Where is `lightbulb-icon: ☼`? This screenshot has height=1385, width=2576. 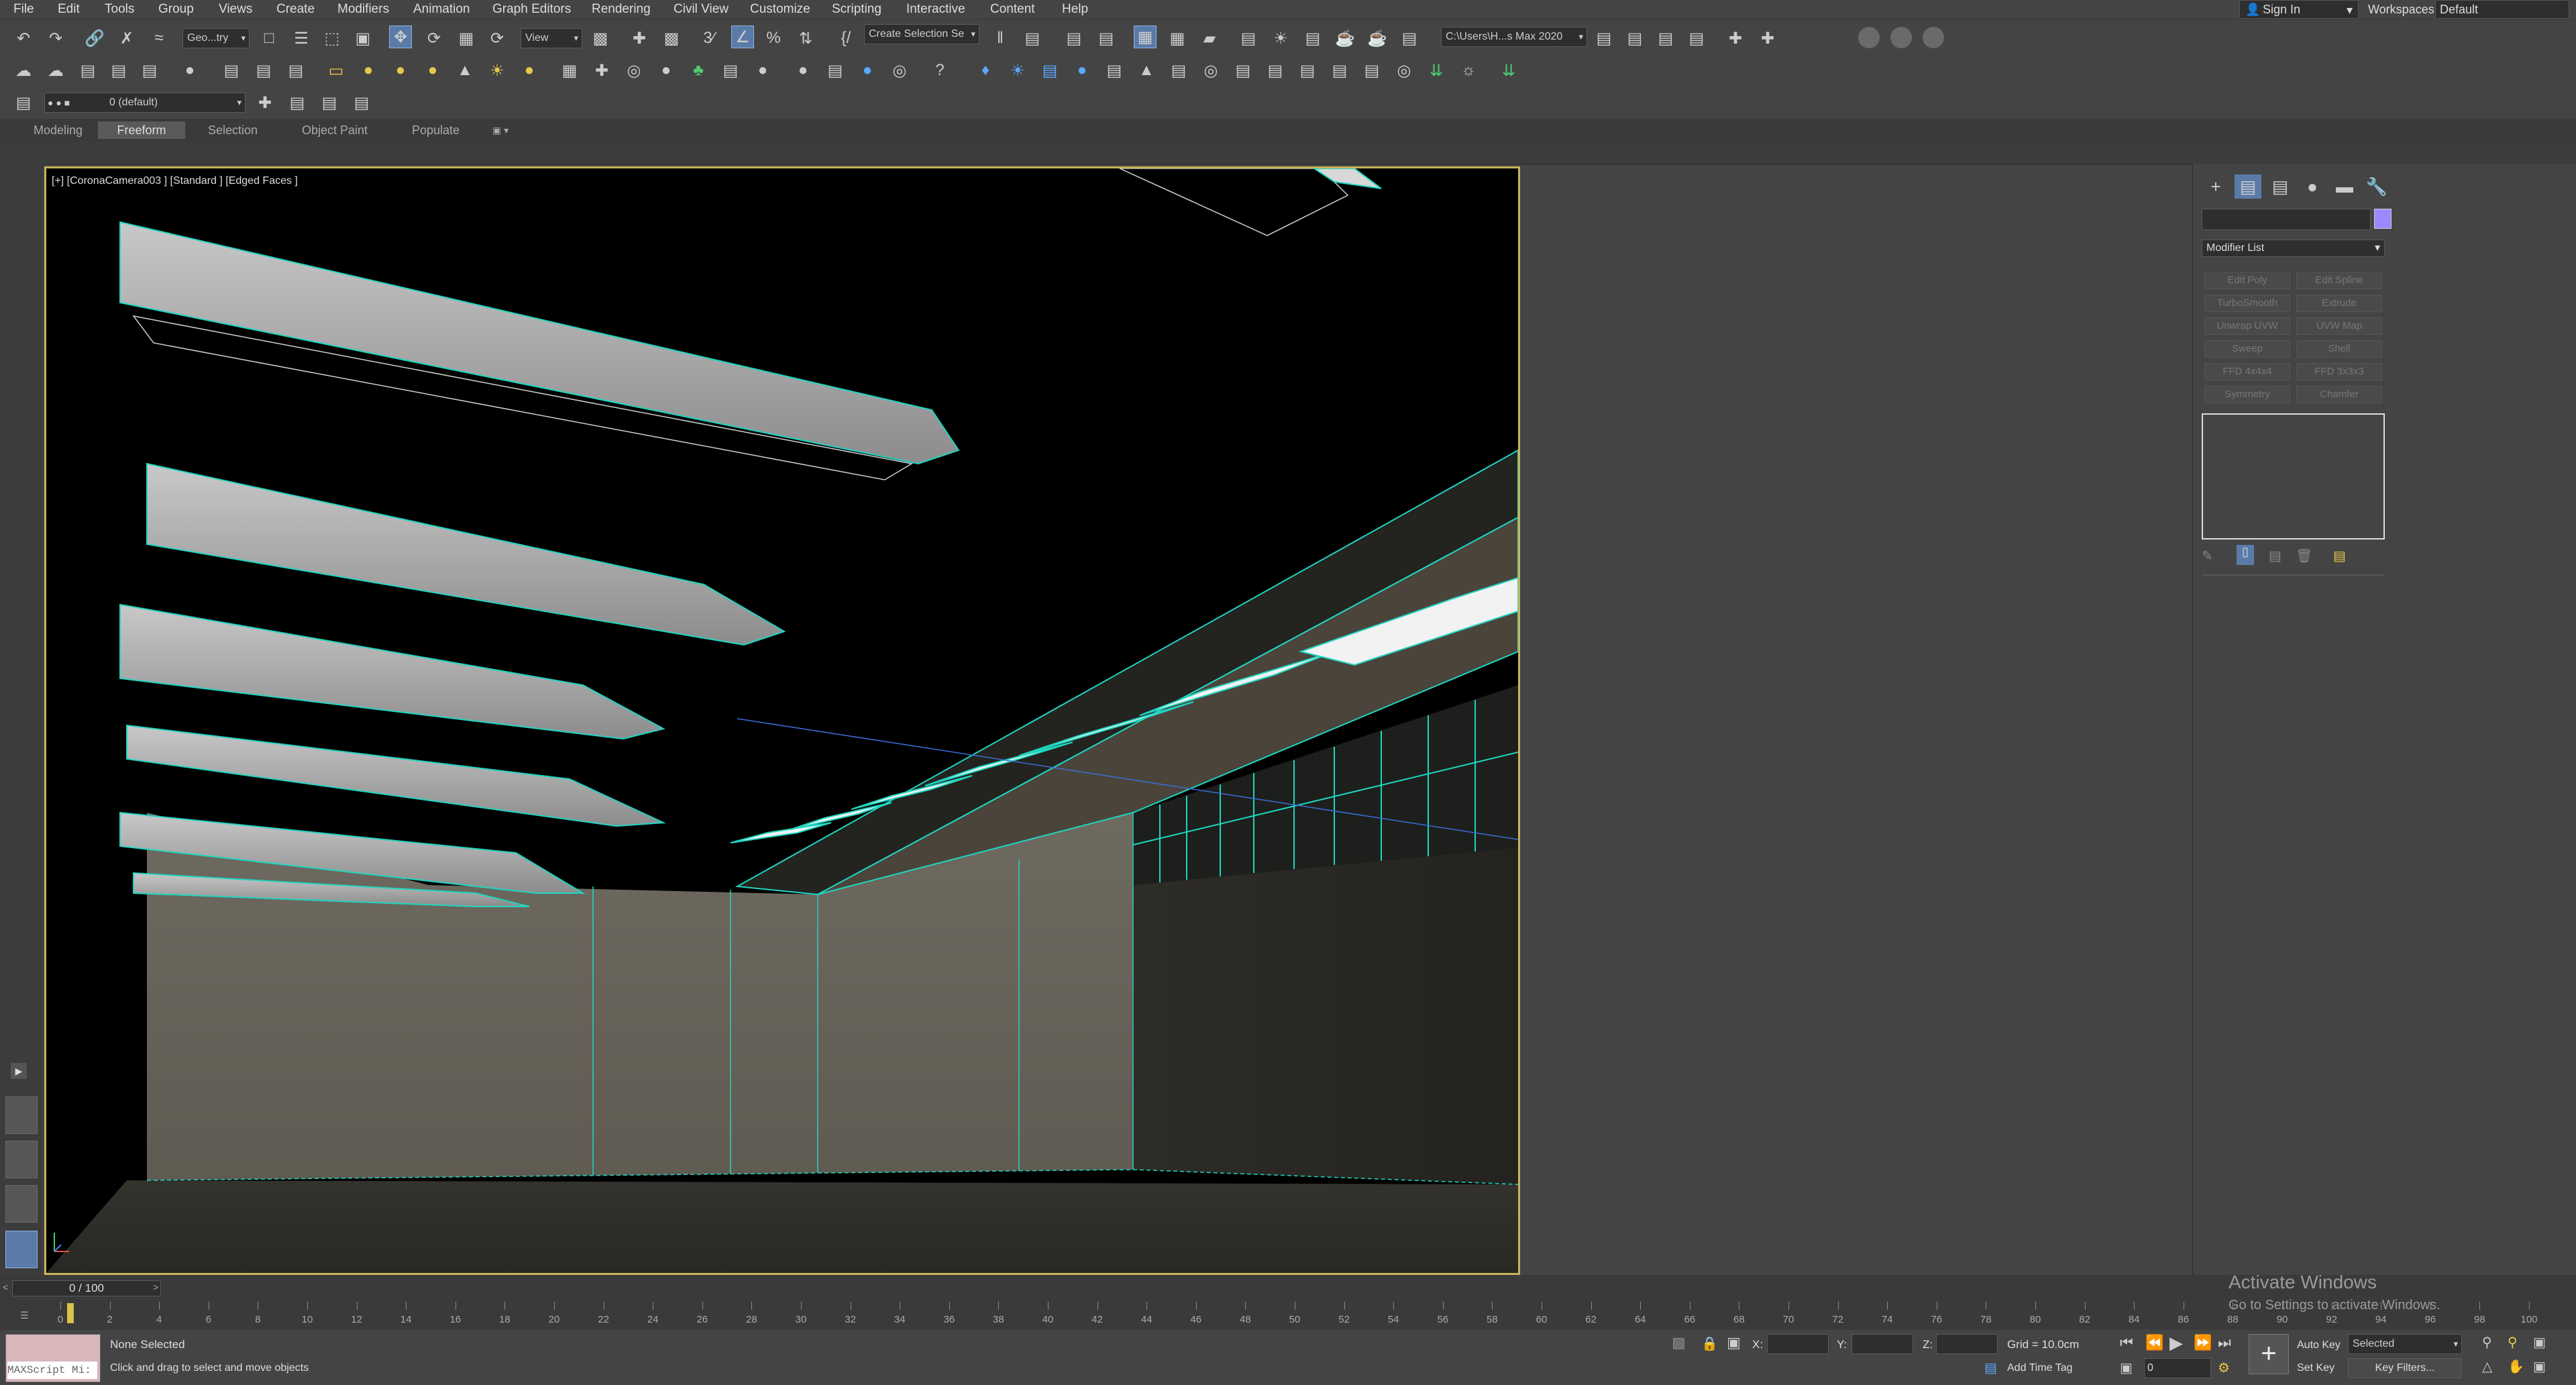
lightbulb-icon: ☼ is located at coordinates (1468, 70).